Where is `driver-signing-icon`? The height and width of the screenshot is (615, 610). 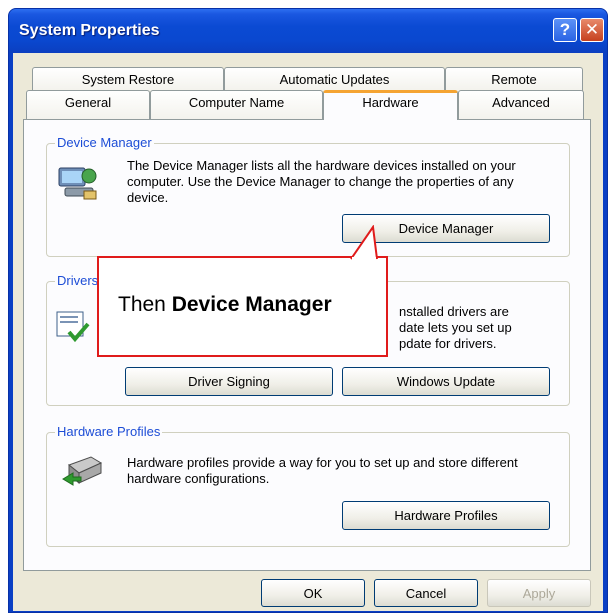 driver-signing-icon is located at coordinates (73, 327).